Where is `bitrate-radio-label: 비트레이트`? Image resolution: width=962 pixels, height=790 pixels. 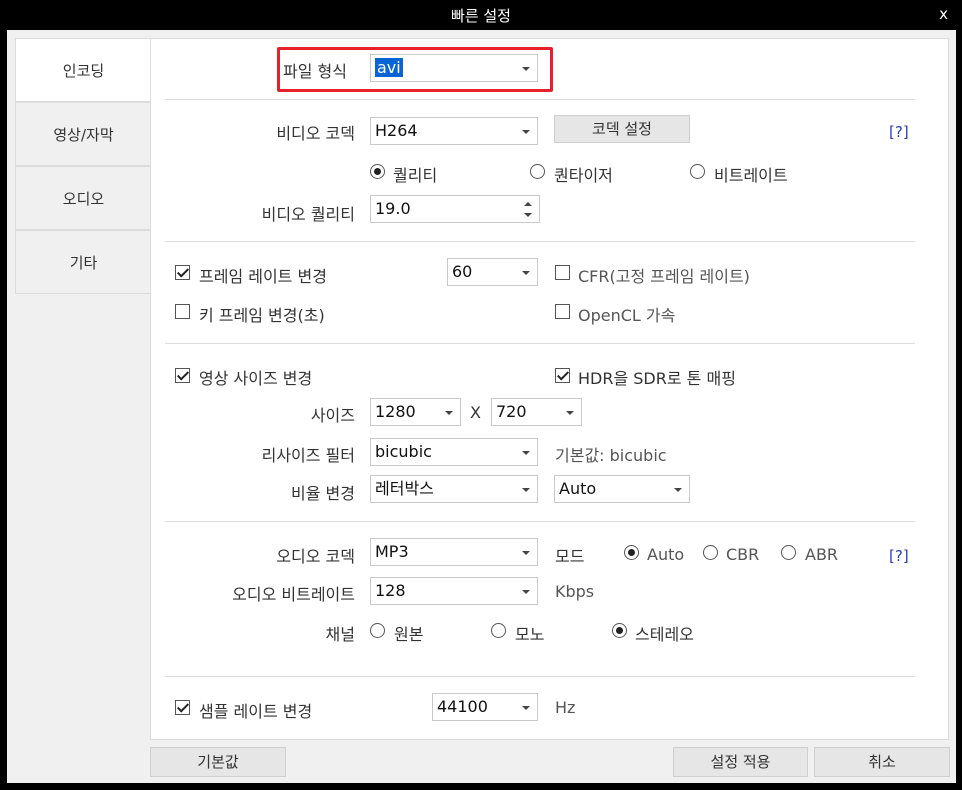 bitrate-radio-label: 비트레이트 is located at coordinates (751, 175).